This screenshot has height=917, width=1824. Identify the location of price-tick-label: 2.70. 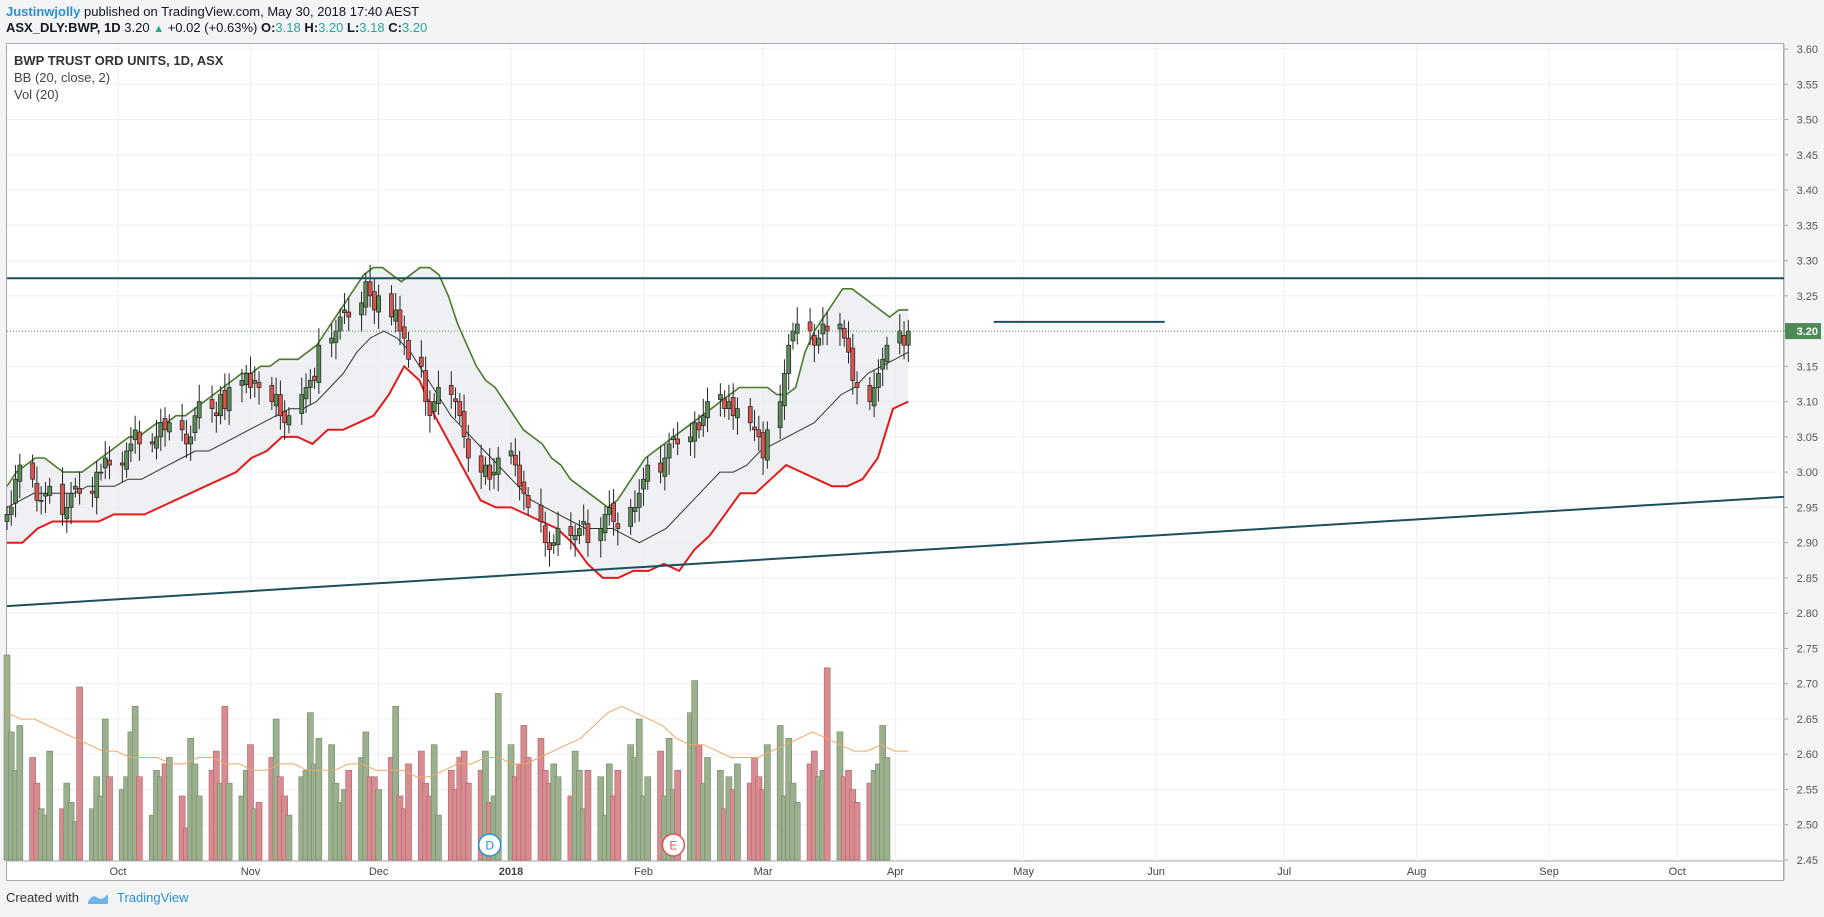
(1807, 685).